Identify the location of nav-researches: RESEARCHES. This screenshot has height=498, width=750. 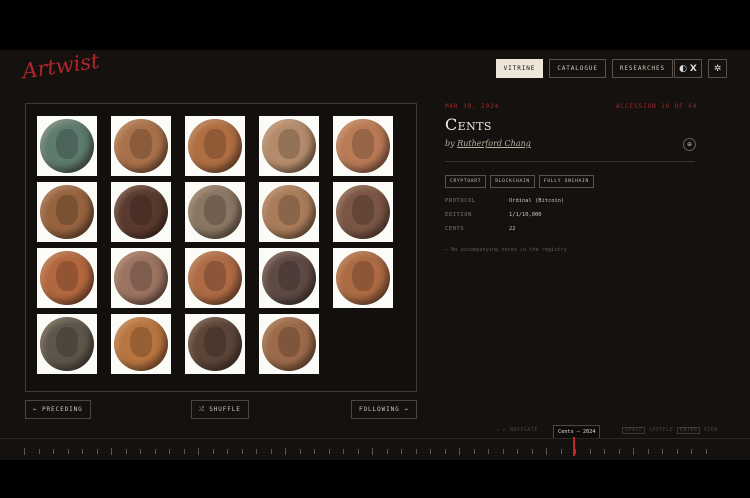
(642, 68).